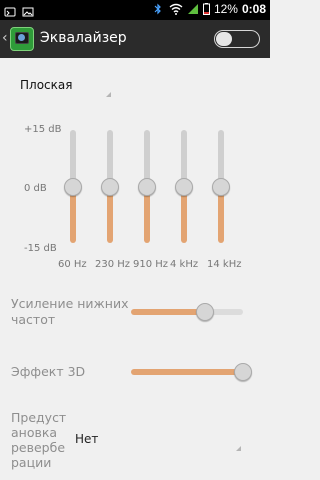 This screenshot has height=480, width=320. I want to click on equalizer-enable-toggle, so click(237, 39).